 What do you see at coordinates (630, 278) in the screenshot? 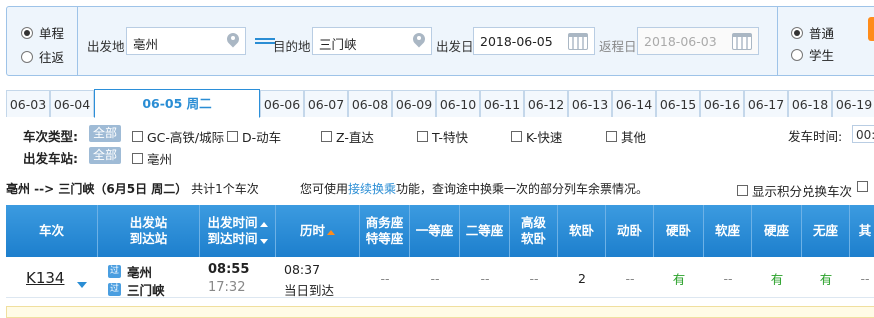
I see `seat-emu-sleeper: --` at bounding box center [630, 278].